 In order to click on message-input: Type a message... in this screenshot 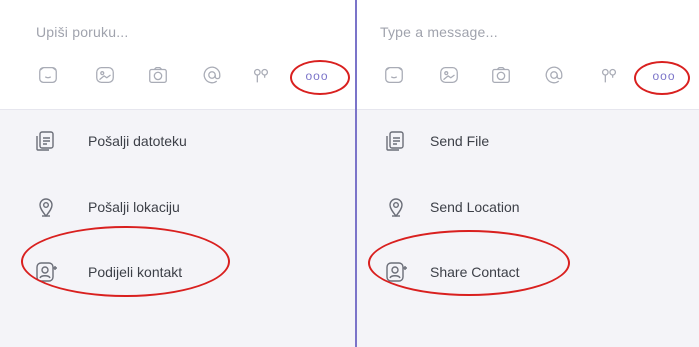, I will do `click(439, 32)`.